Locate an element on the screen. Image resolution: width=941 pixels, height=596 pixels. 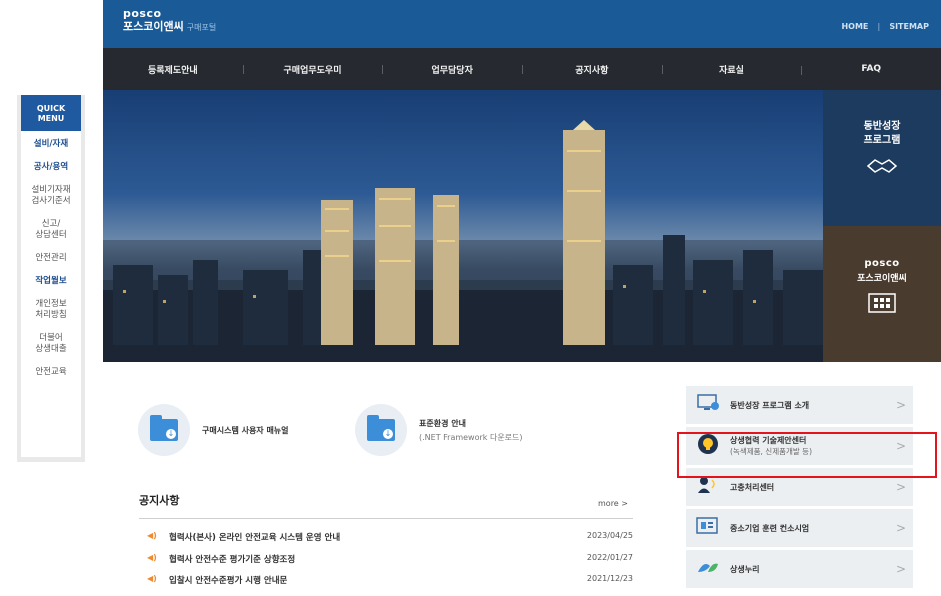
quick-head-1: QUICK is located at coordinates (51, 108).